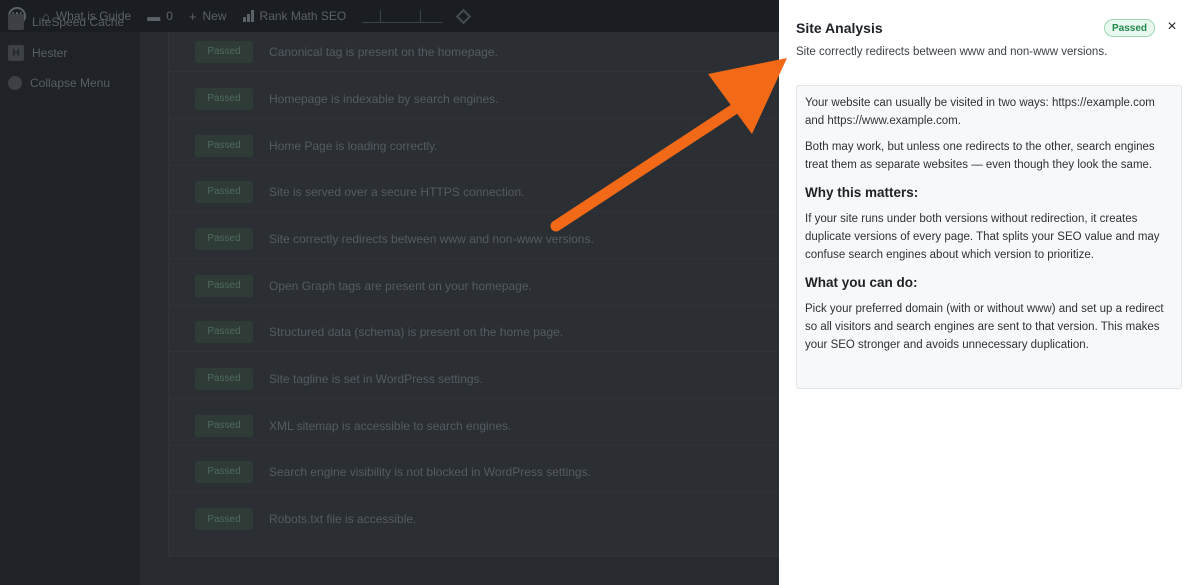  I want to click on sidebar-item-hester: H Hester, so click(70, 53).